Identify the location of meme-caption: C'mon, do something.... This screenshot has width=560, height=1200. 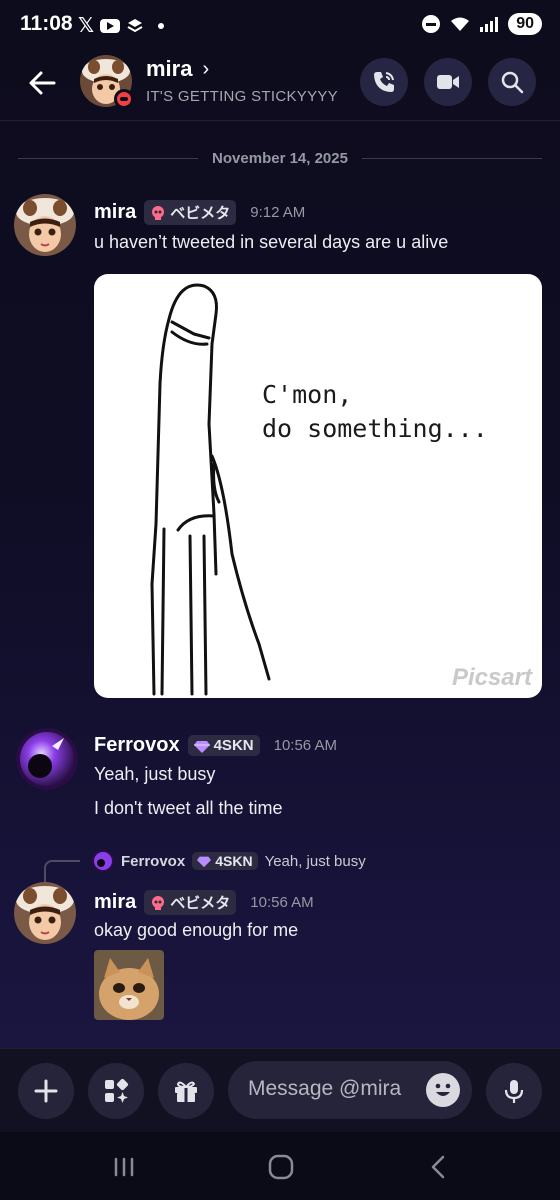
(375, 411).